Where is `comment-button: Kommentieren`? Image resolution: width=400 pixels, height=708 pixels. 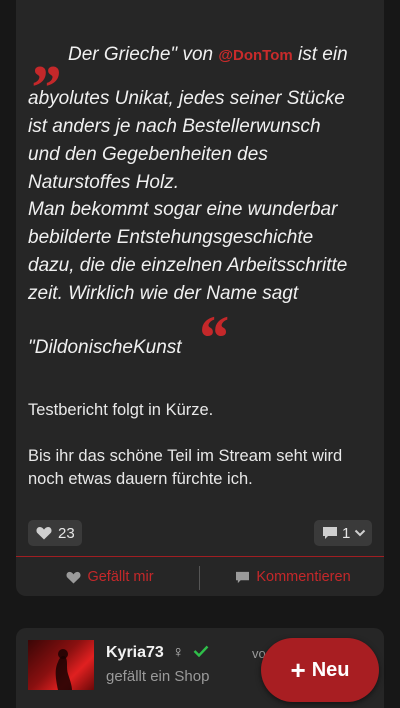
comment-button: Kommentieren is located at coordinates (293, 577).